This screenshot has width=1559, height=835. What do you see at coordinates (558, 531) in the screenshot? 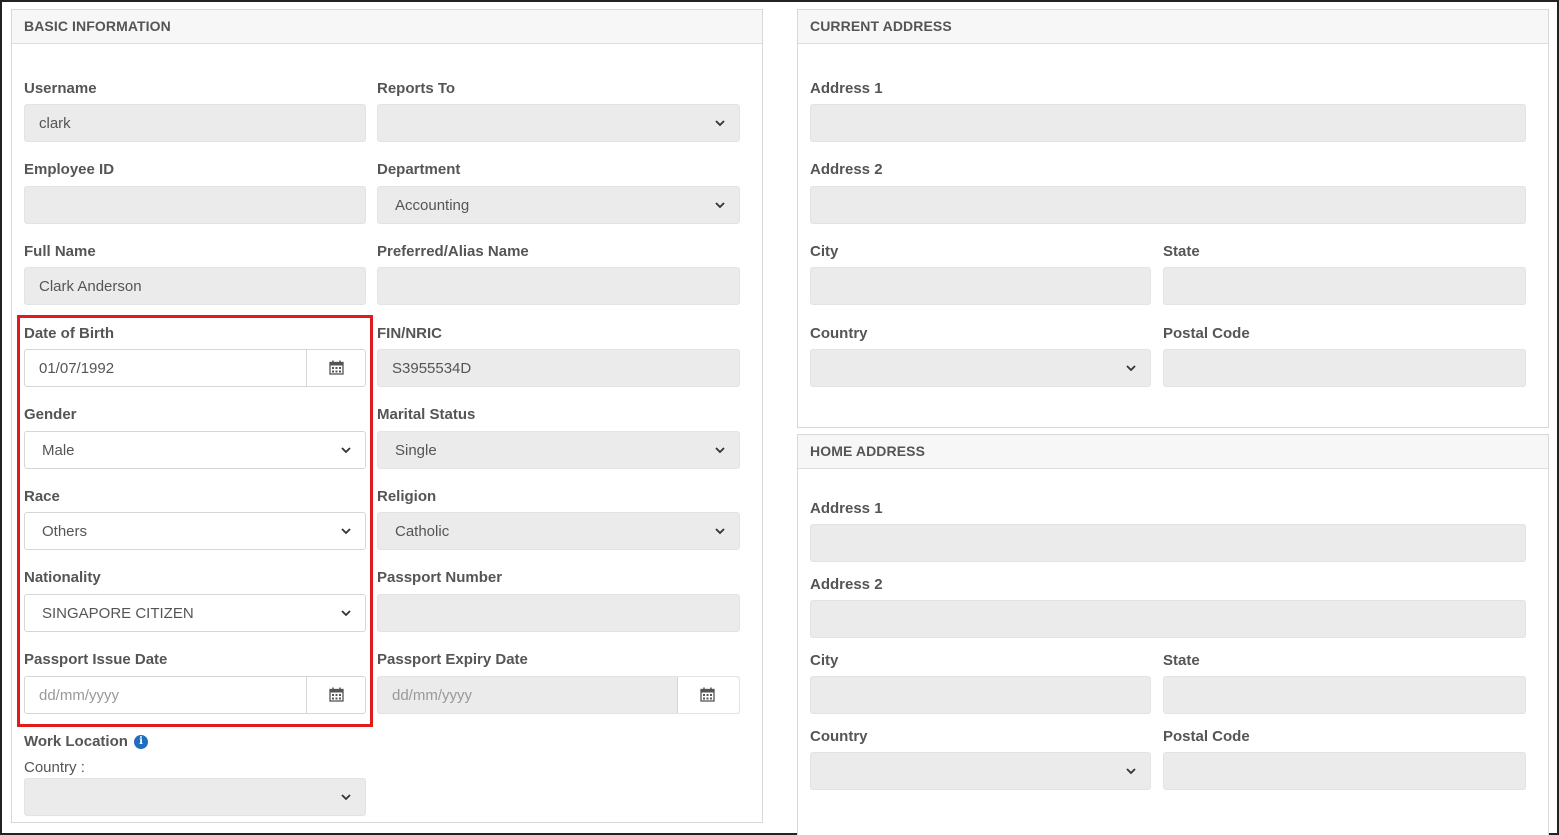
I see `religion-select: Catholic` at bounding box center [558, 531].